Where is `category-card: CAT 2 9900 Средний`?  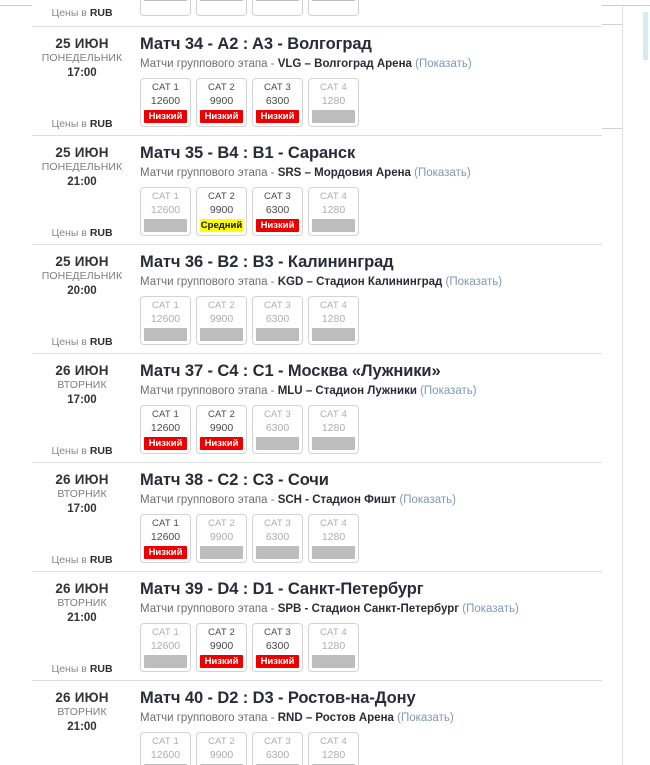
category-card: CAT 2 9900 Средний is located at coordinates (221, 211).